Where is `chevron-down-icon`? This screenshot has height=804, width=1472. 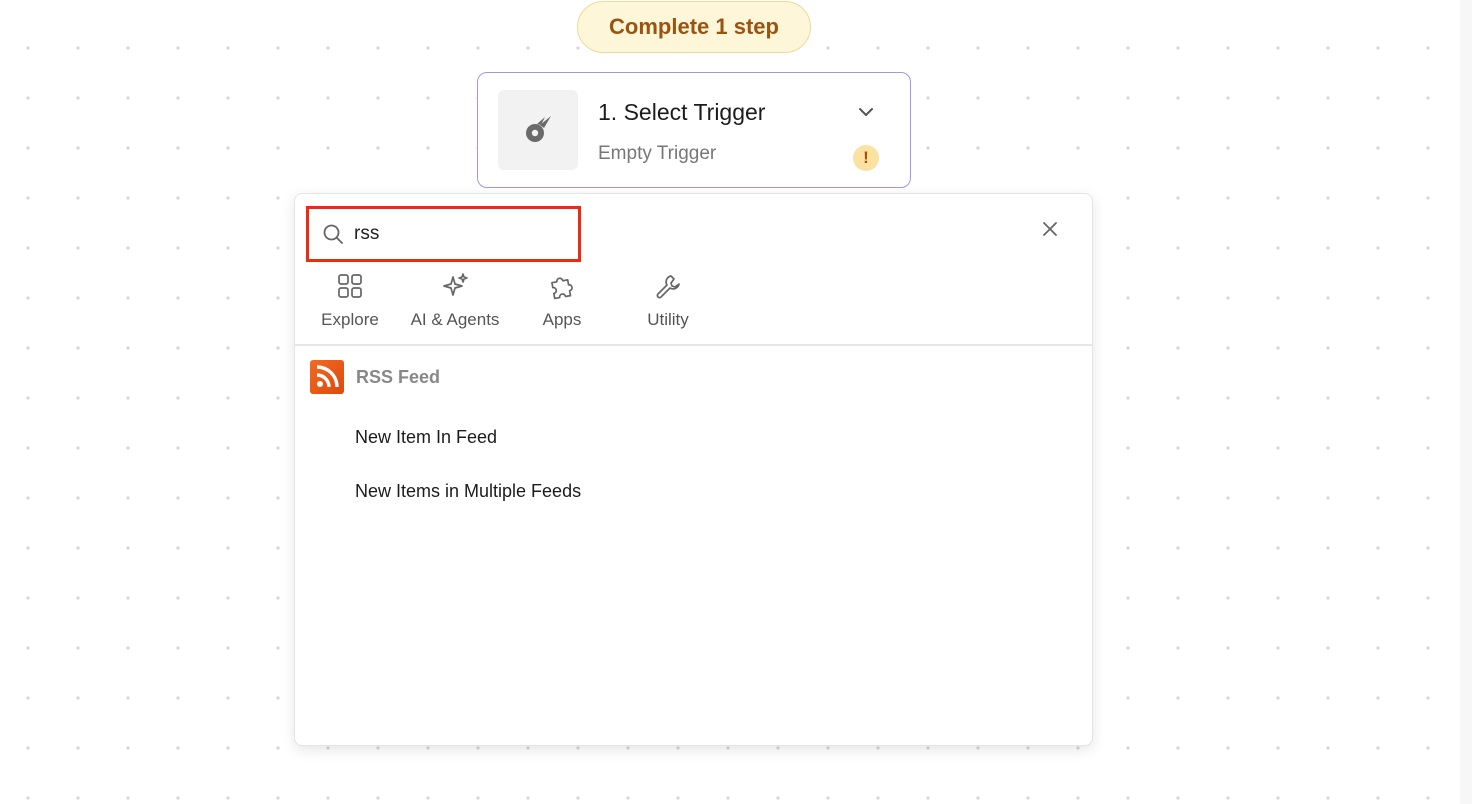
chevron-down-icon is located at coordinates (866, 112).